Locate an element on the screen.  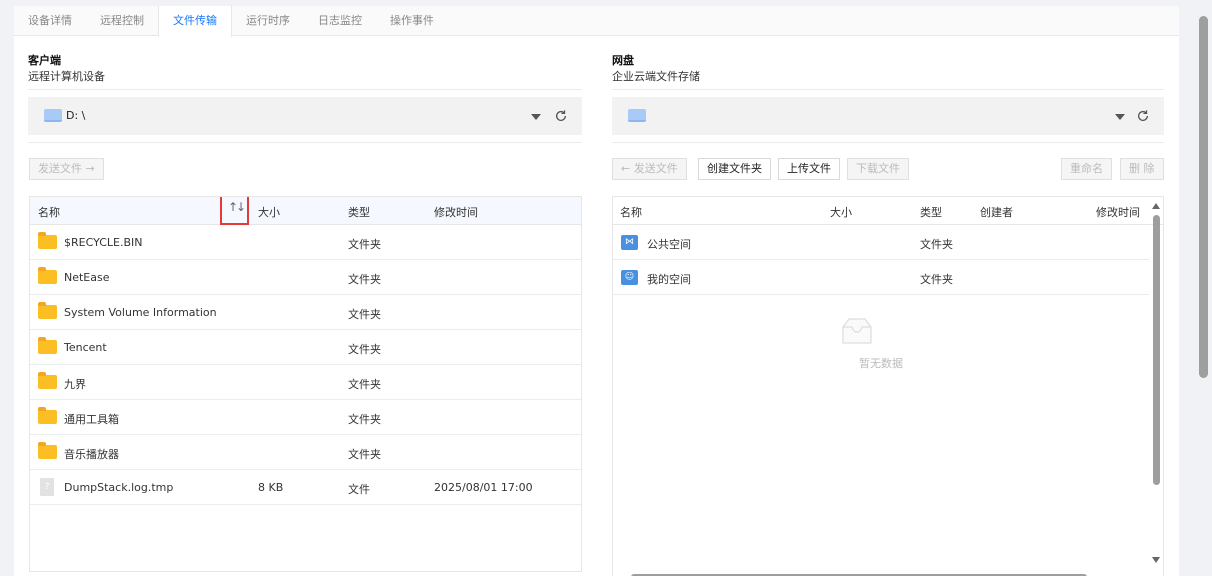
tab-operation-events: 操作事件 is located at coordinates (412, 21).